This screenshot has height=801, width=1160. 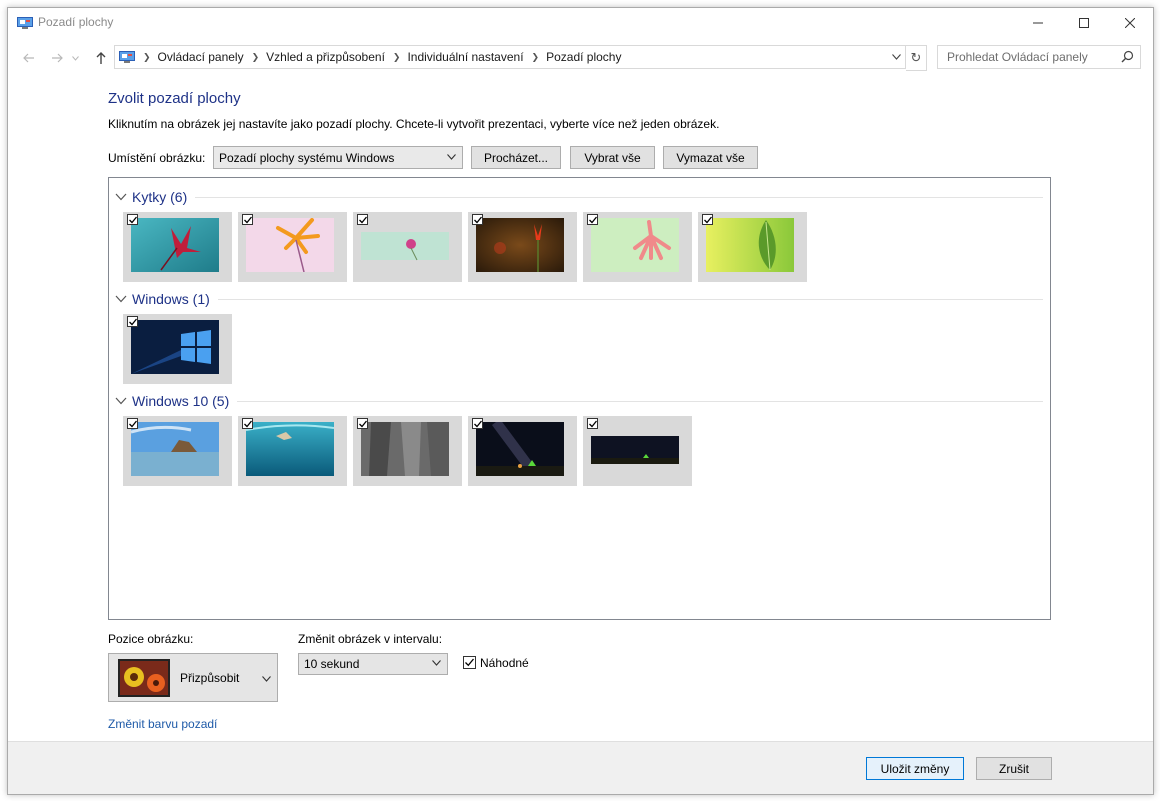 I want to click on group-header-kytky: Kytky (6), so click(x=579, y=197).